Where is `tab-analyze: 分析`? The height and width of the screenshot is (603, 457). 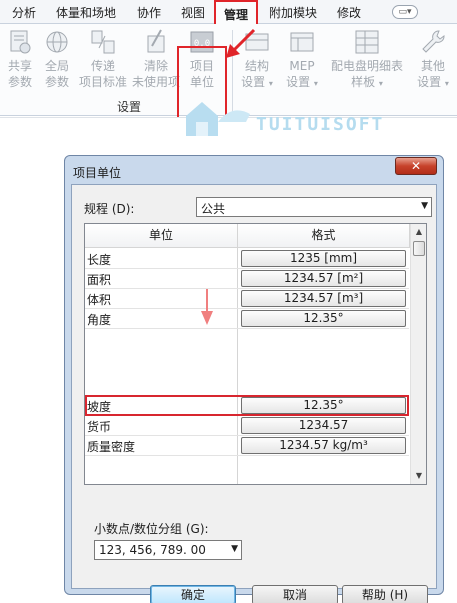 tab-analyze: 分析 is located at coordinates (24, 12).